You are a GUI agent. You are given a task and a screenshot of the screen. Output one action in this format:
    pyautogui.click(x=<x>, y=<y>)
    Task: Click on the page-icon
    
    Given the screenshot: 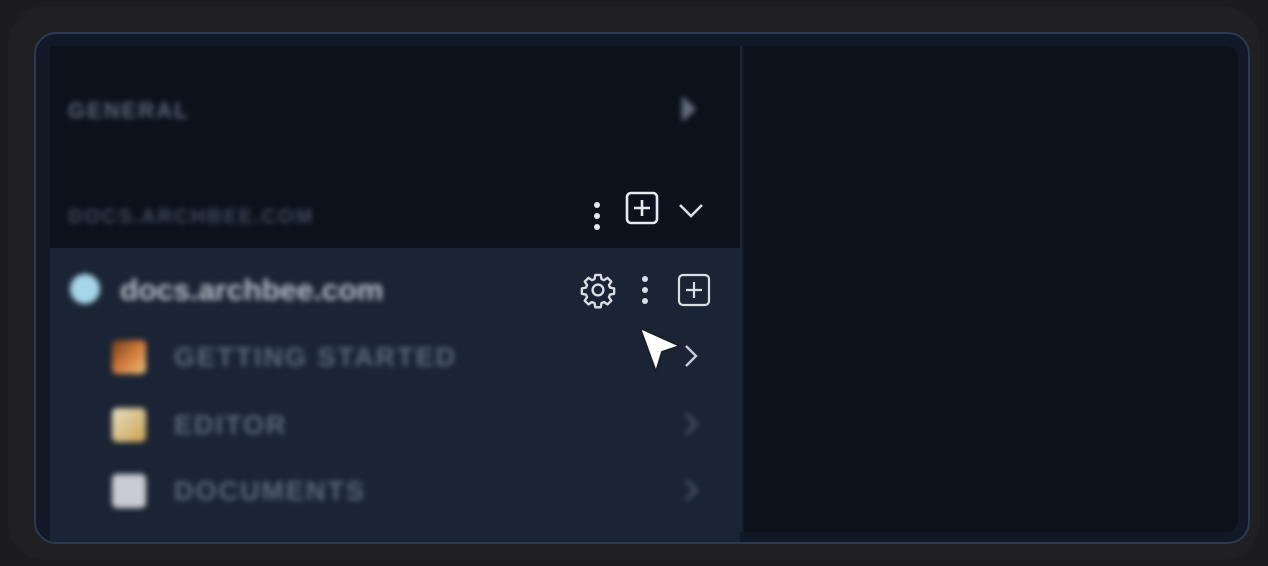 What is the action you would take?
    pyautogui.click(x=129, y=491)
    